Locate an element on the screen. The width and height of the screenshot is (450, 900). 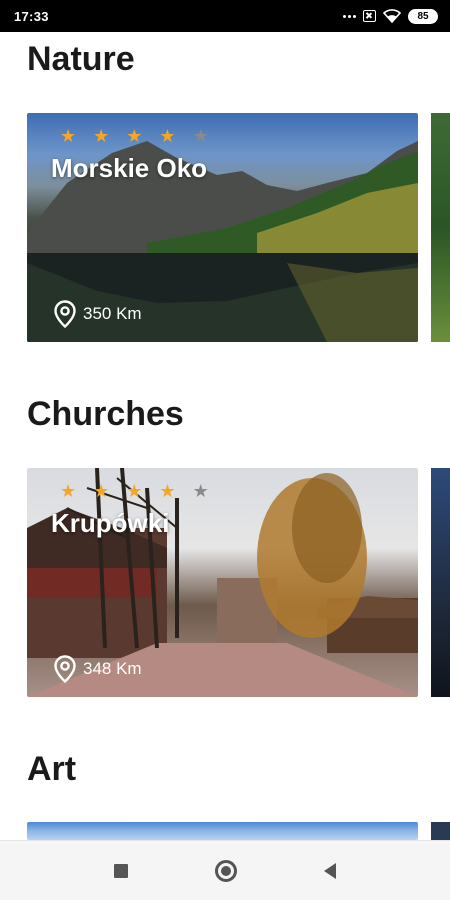
recents-square-icon is located at coordinates (120, 870).